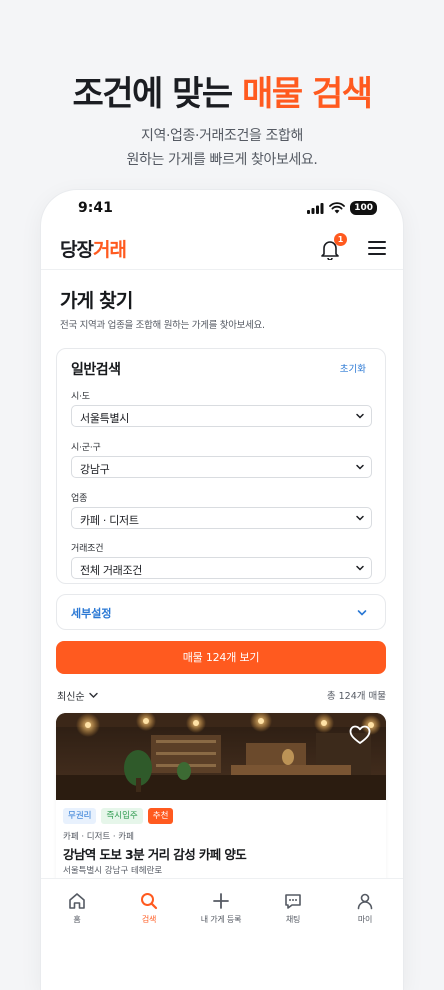  I want to click on logo-part2: 거래, so click(109, 250).